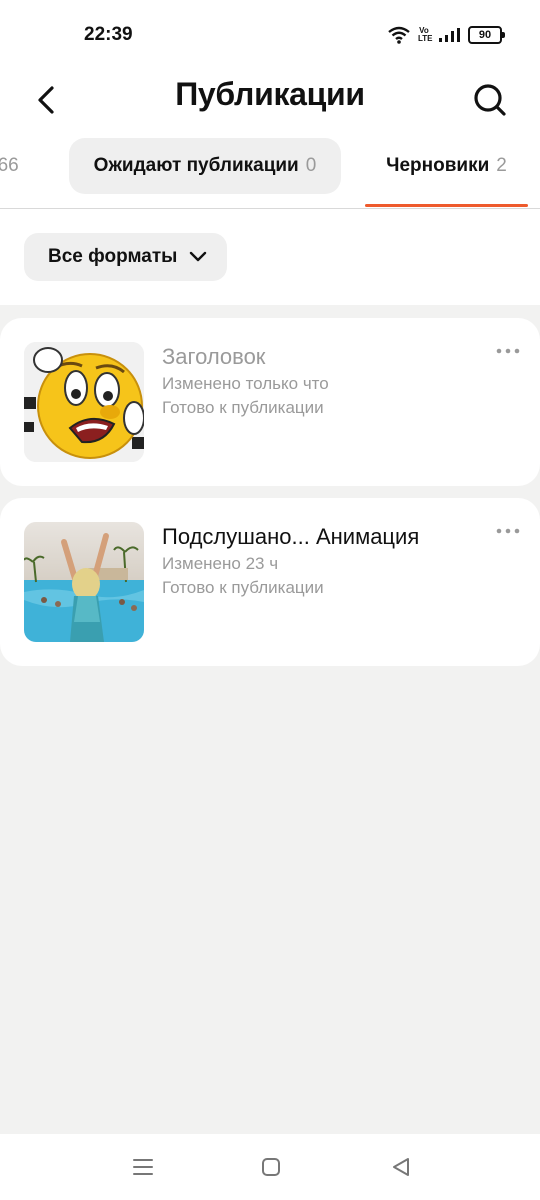 Image resolution: width=540 pixels, height=1200 pixels. Describe the element at coordinates (196, 165) in the screenshot. I see `tab-label: Ожидают публикации` at that location.